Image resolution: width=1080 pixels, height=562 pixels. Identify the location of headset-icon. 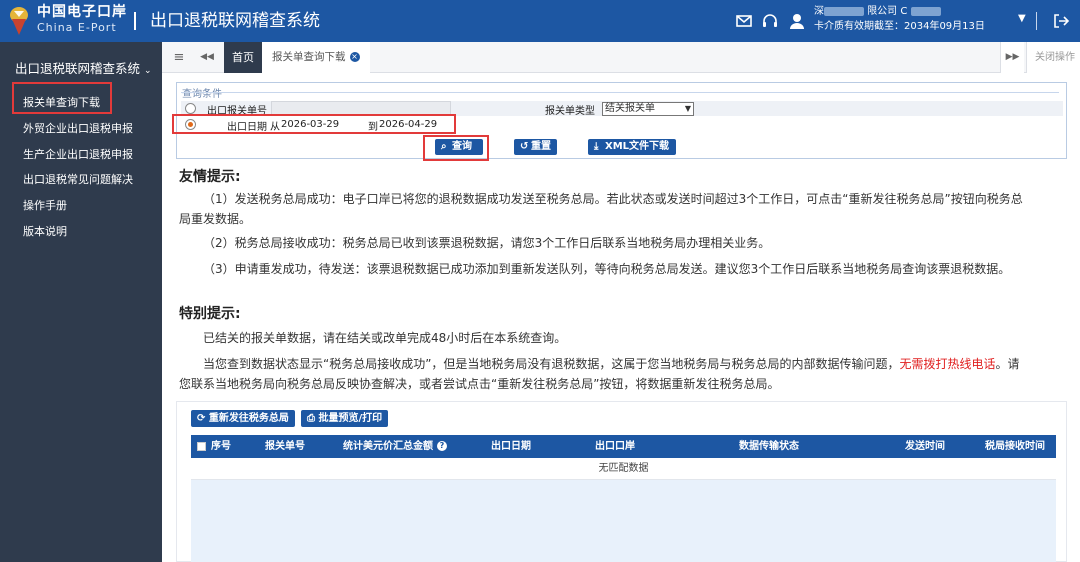
(770, 21).